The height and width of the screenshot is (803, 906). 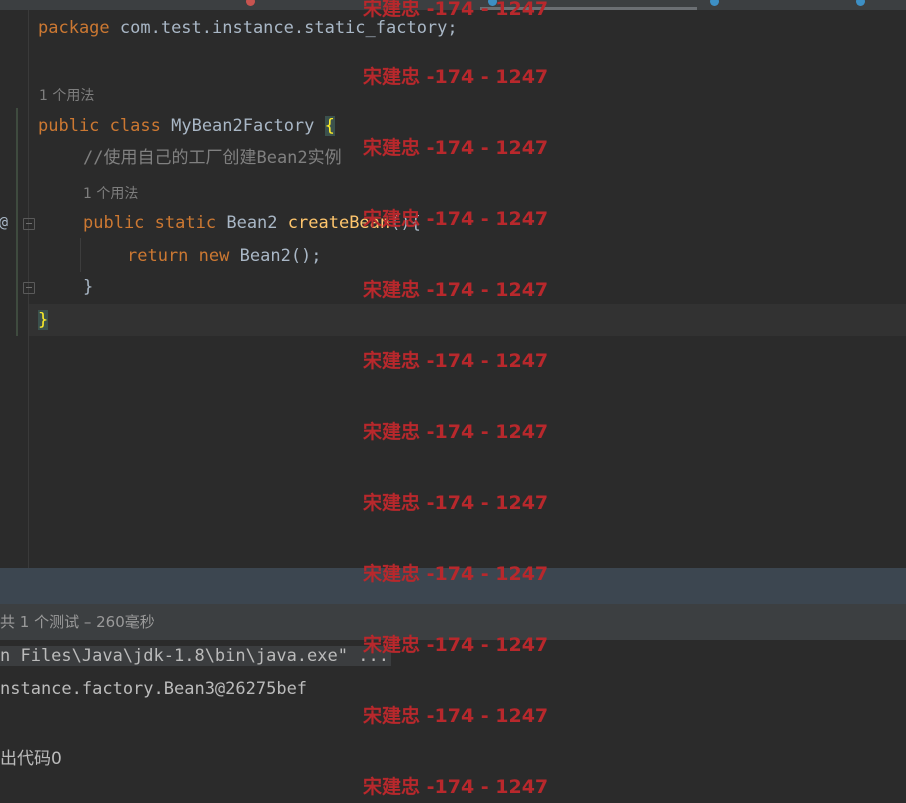 What do you see at coordinates (467, 320) in the screenshot?
I see `current-line-highlight` at bounding box center [467, 320].